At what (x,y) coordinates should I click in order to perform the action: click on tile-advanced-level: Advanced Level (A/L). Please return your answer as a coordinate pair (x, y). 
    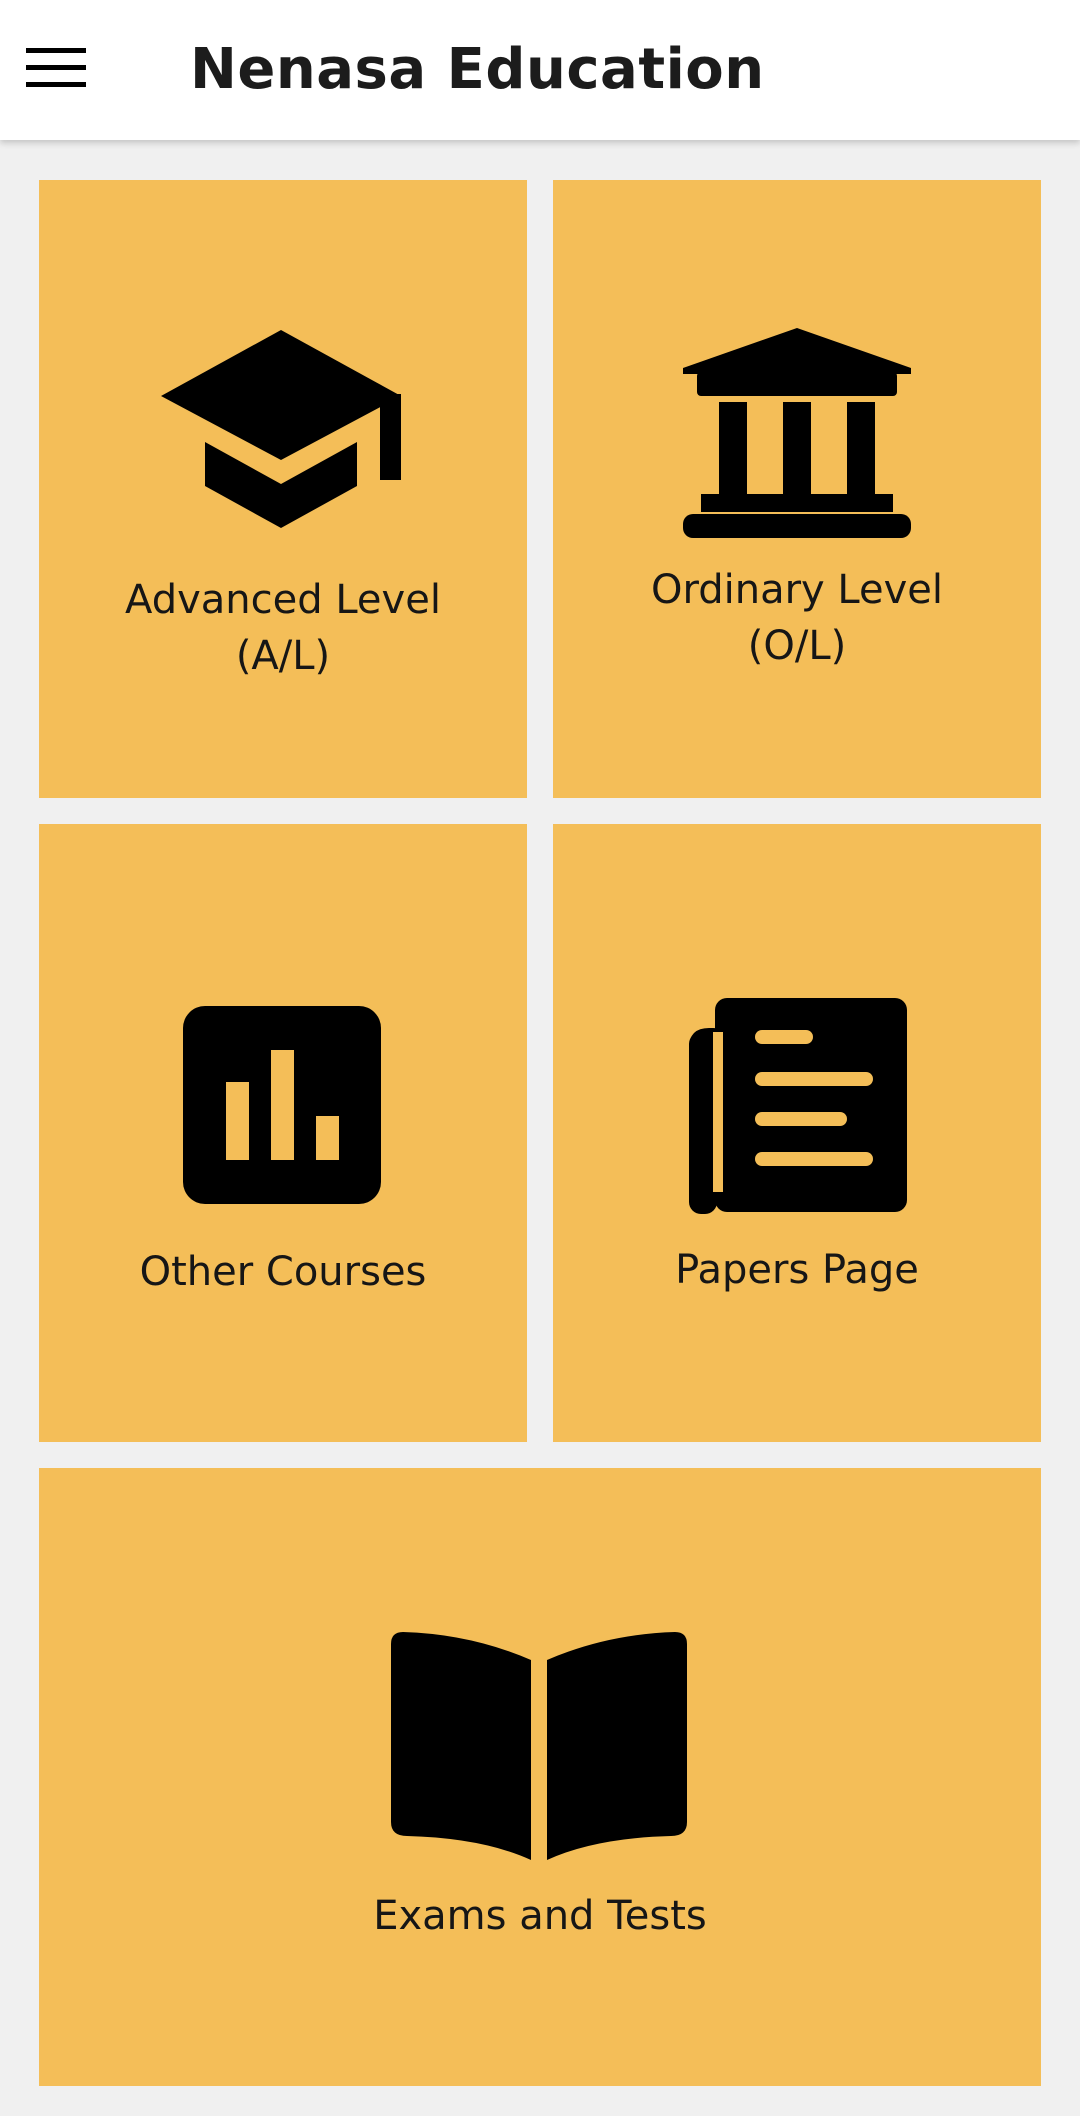
    Looking at the image, I should click on (283, 489).